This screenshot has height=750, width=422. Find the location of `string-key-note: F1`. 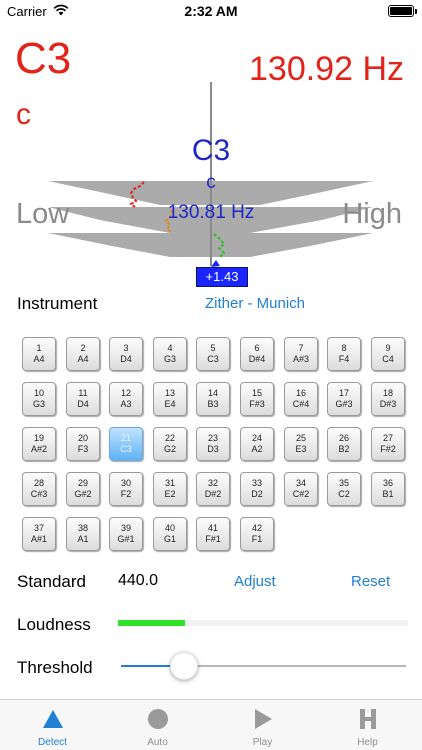

string-key-note: F1 is located at coordinates (257, 539).